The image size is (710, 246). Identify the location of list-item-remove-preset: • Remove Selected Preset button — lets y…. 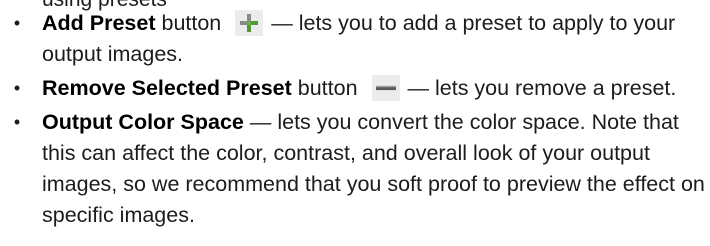
(355, 88).